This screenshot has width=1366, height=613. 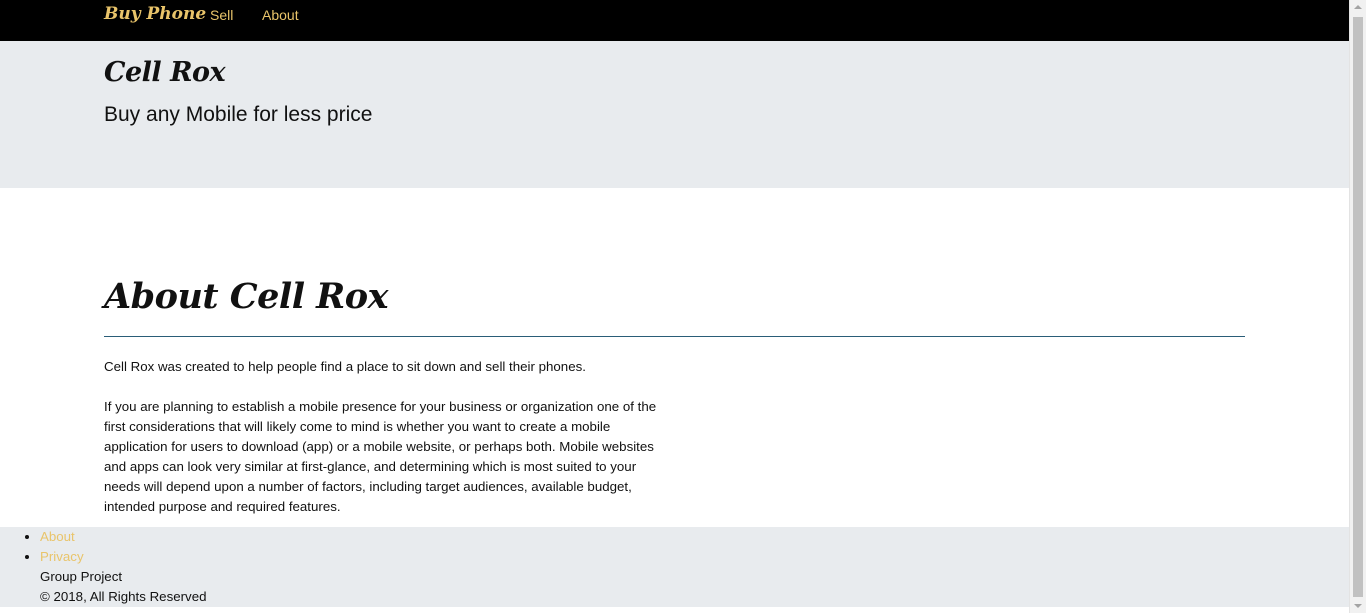 What do you see at coordinates (674, 336) in the screenshot?
I see `heading-divider` at bounding box center [674, 336].